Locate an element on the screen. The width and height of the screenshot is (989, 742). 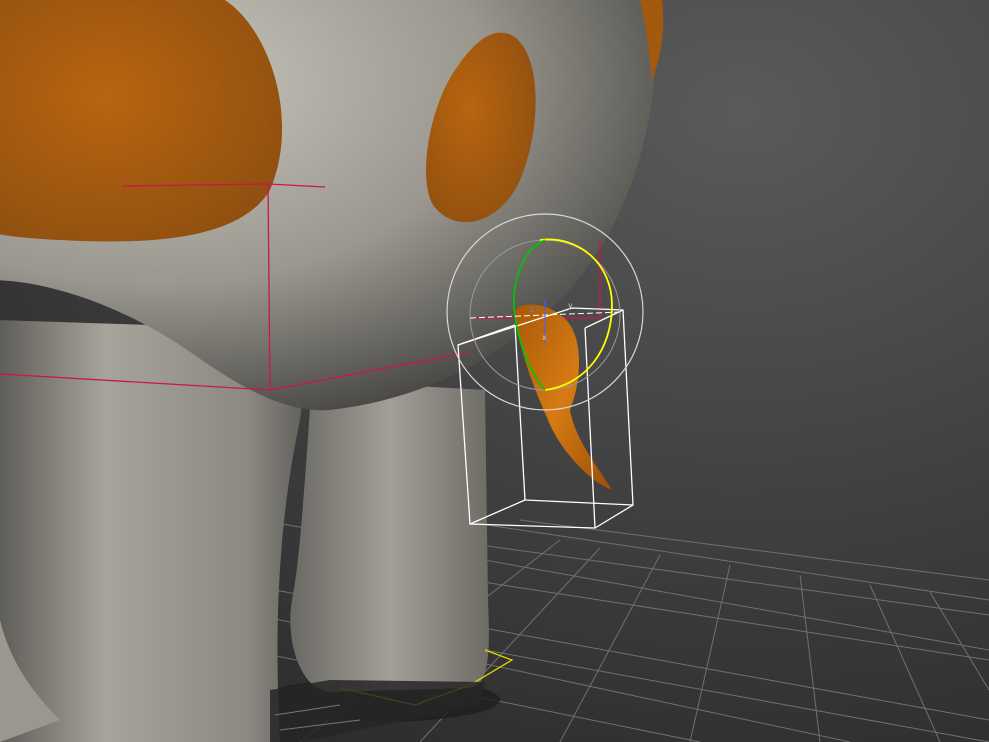
gizmo-label-y: y is located at coordinates (570, 305).